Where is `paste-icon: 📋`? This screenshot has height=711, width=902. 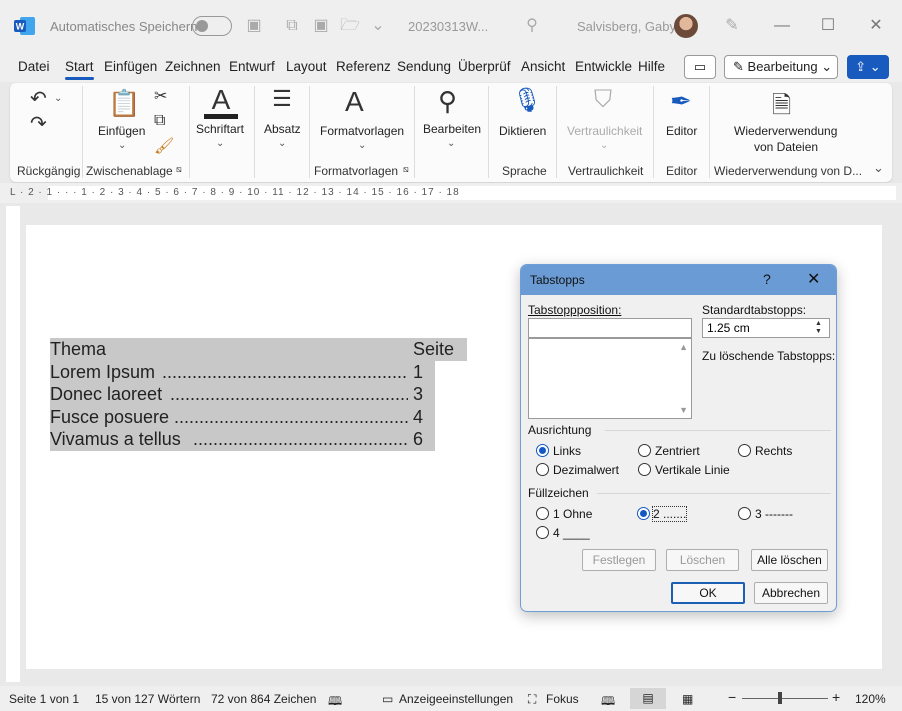 paste-icon: 📋 is located at coordinates (124, 103).